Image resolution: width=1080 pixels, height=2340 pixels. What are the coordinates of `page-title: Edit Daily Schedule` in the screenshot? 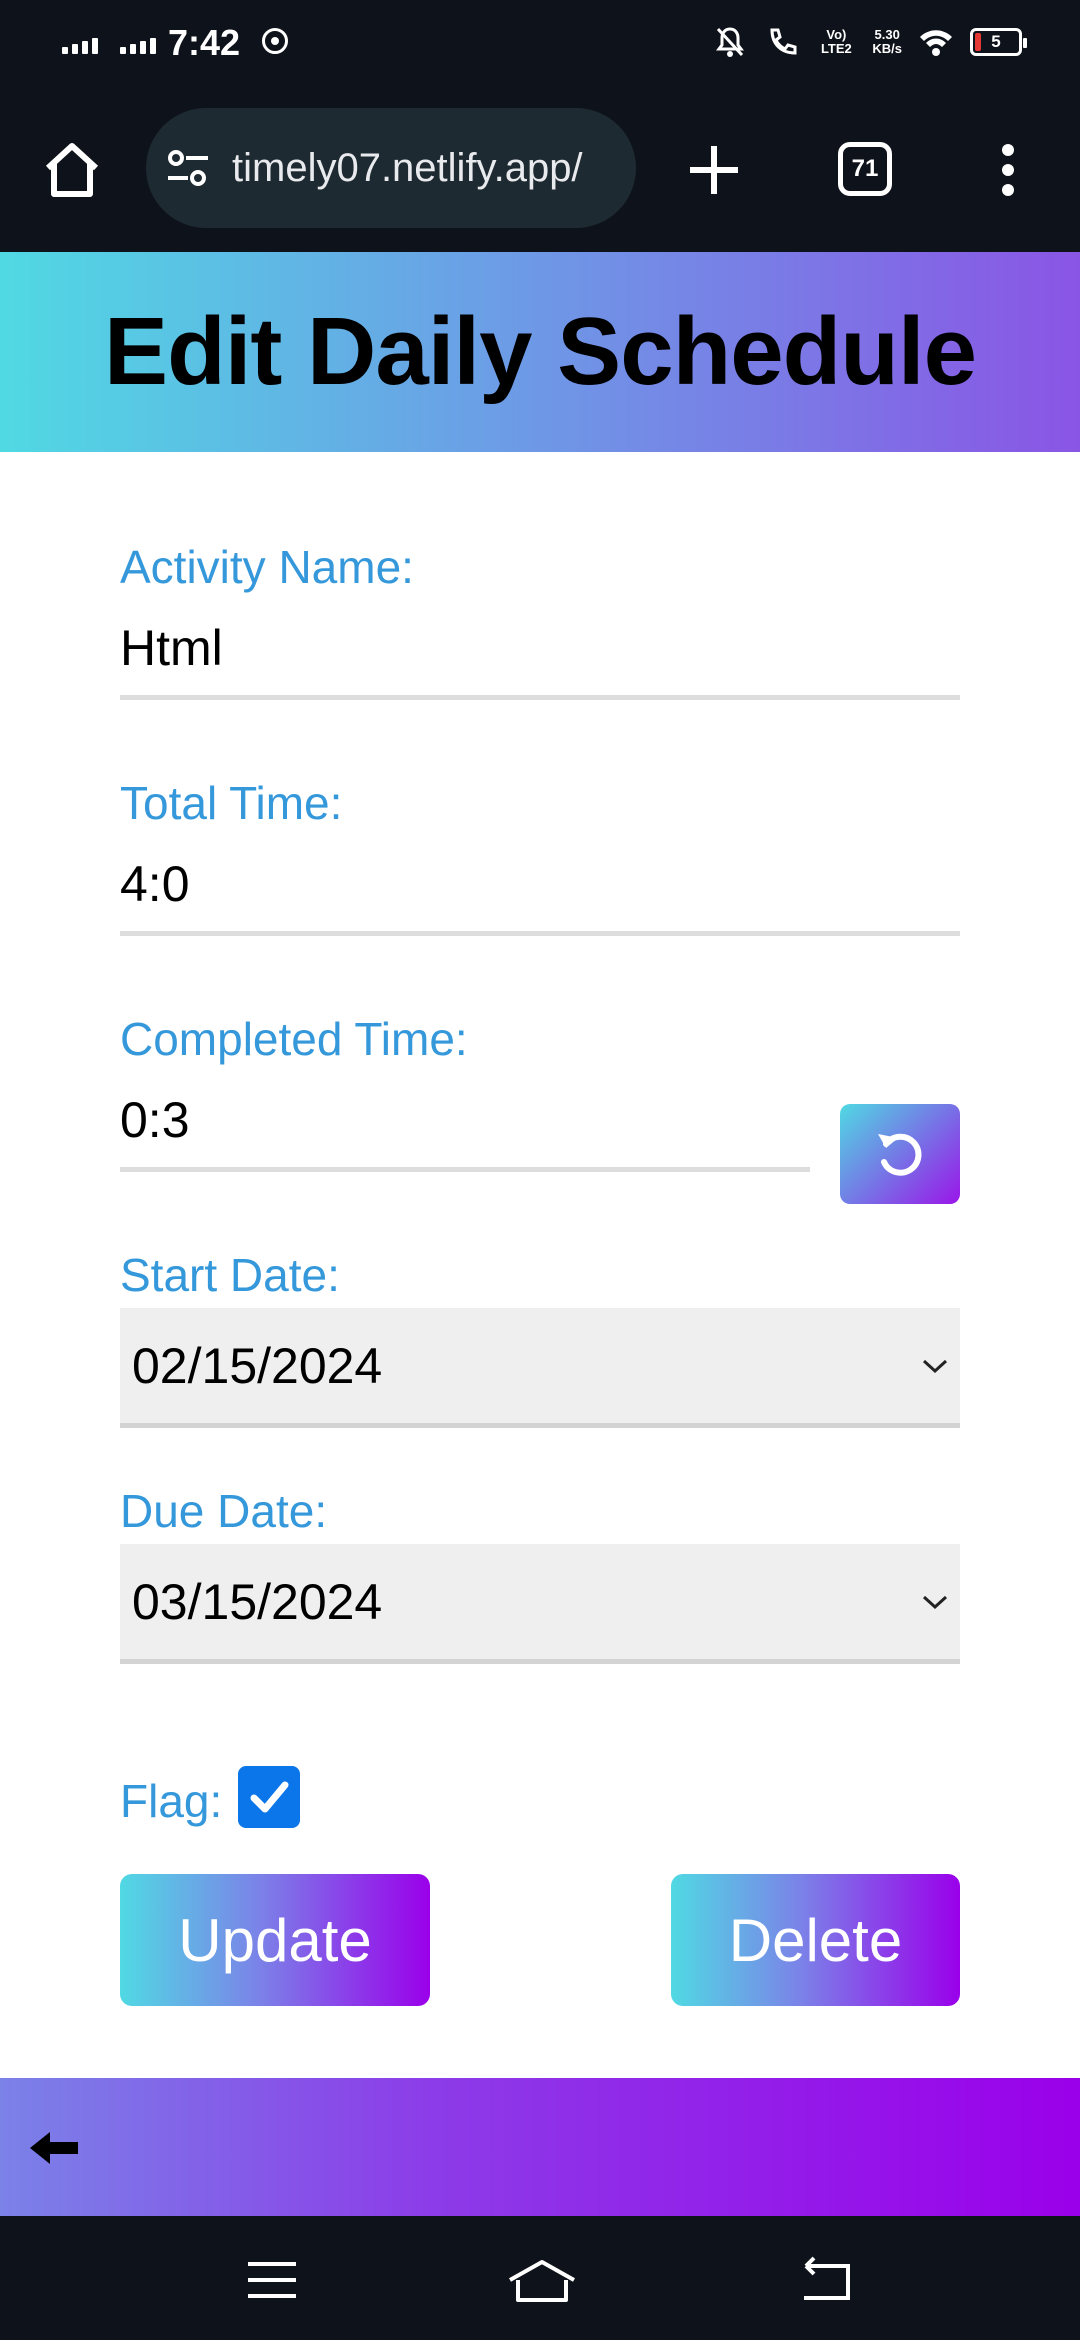 It's located at (540, 351).